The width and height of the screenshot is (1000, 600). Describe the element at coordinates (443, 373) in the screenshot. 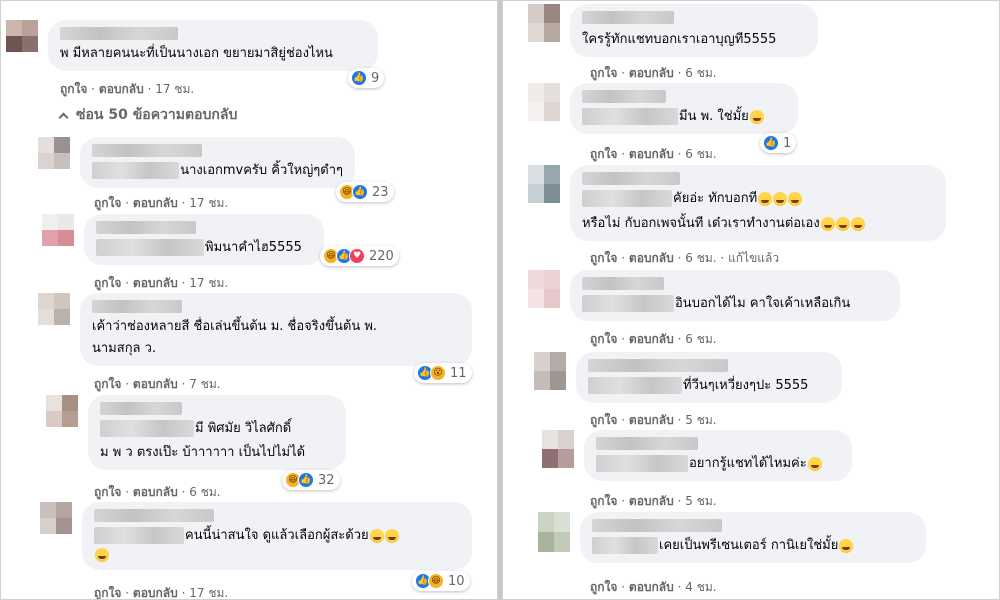

I see `reaction-summary: 👍 😮 11` at that location.